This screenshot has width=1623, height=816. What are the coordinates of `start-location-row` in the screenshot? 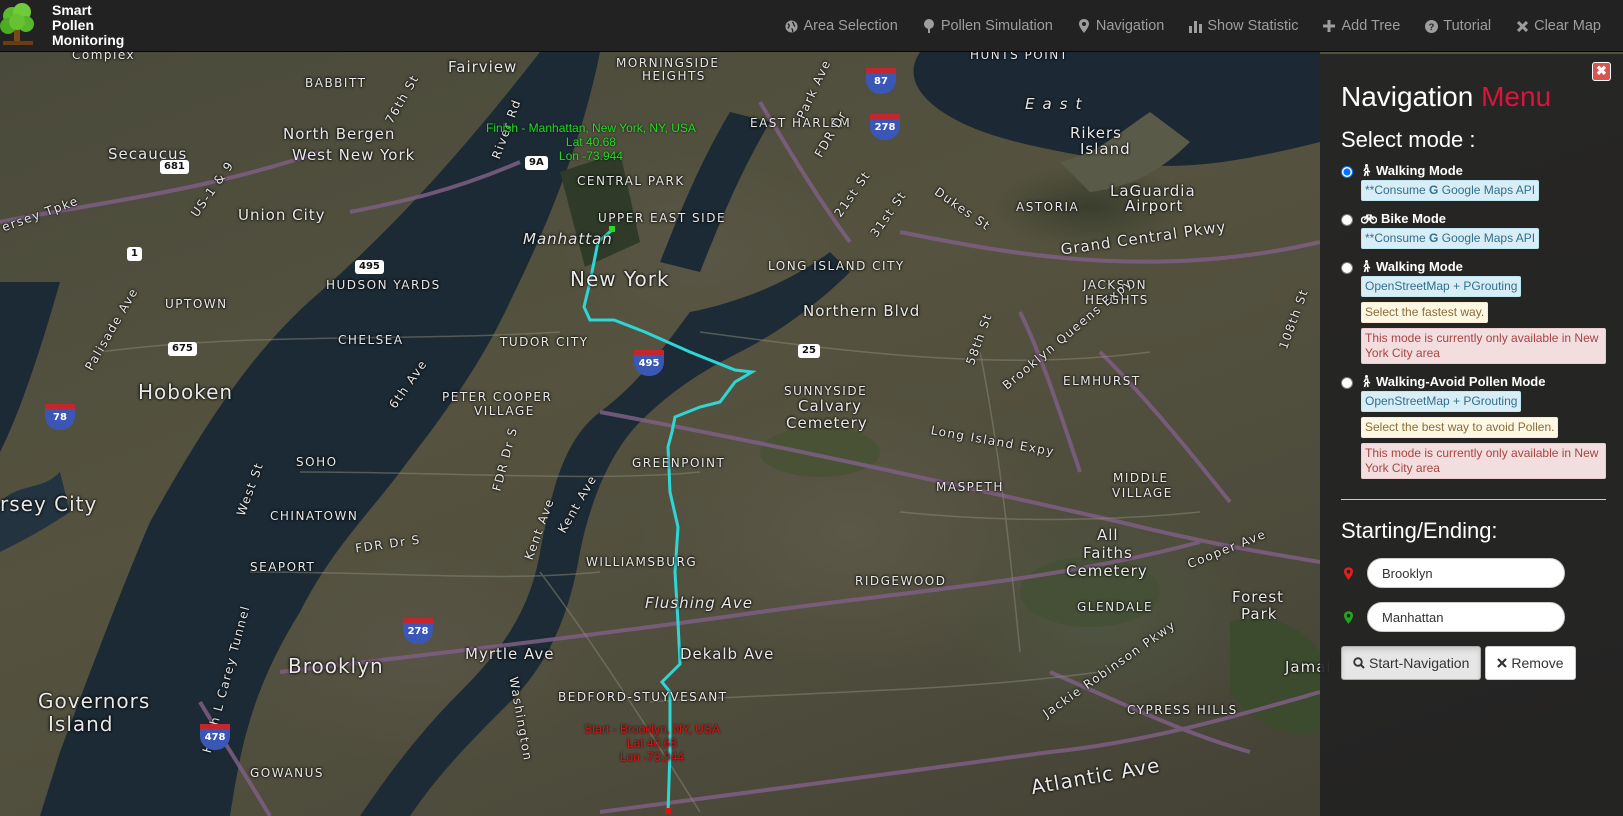 It's located at (1477, 573).